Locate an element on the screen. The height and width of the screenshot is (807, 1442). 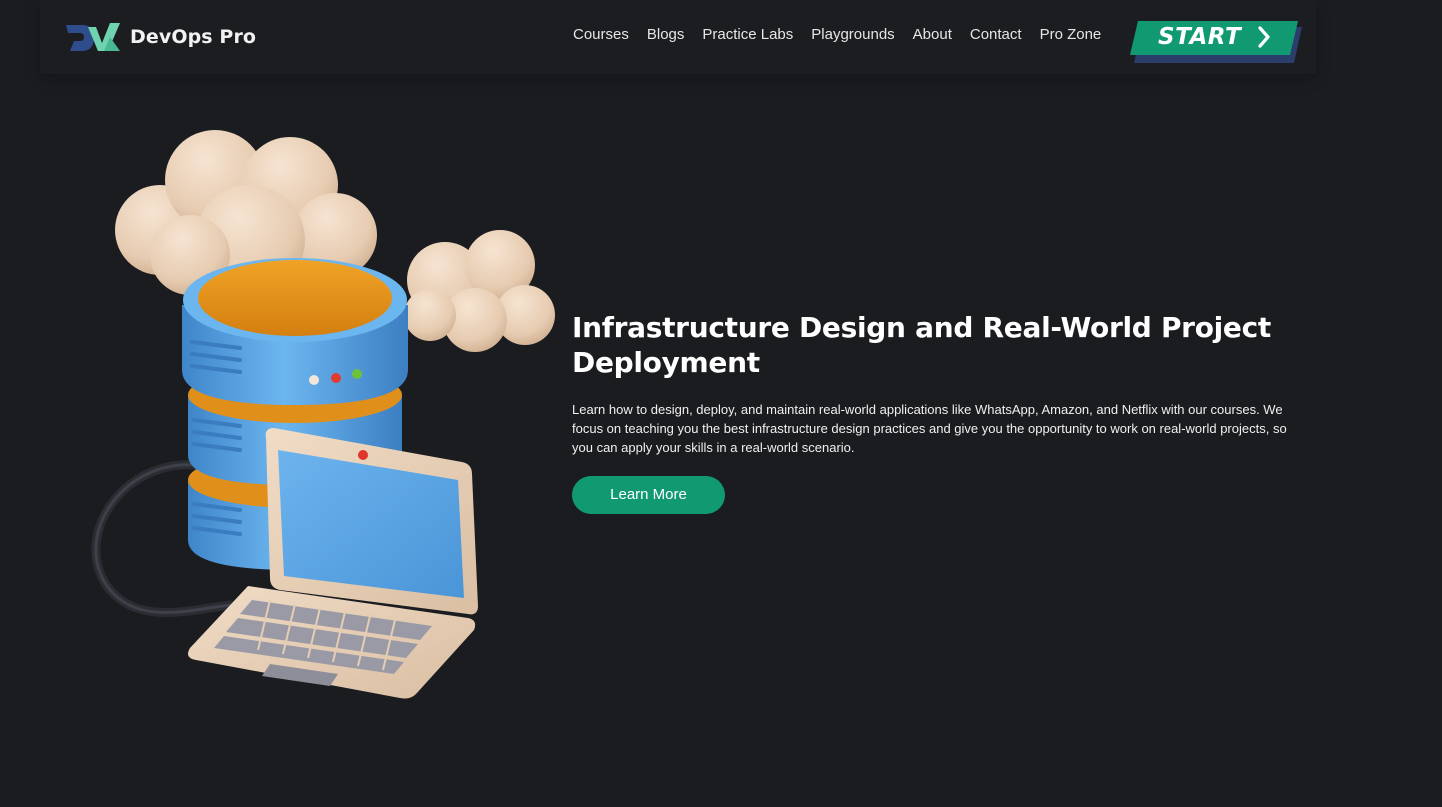
start-label: START is located at coordinates (1200, 37).